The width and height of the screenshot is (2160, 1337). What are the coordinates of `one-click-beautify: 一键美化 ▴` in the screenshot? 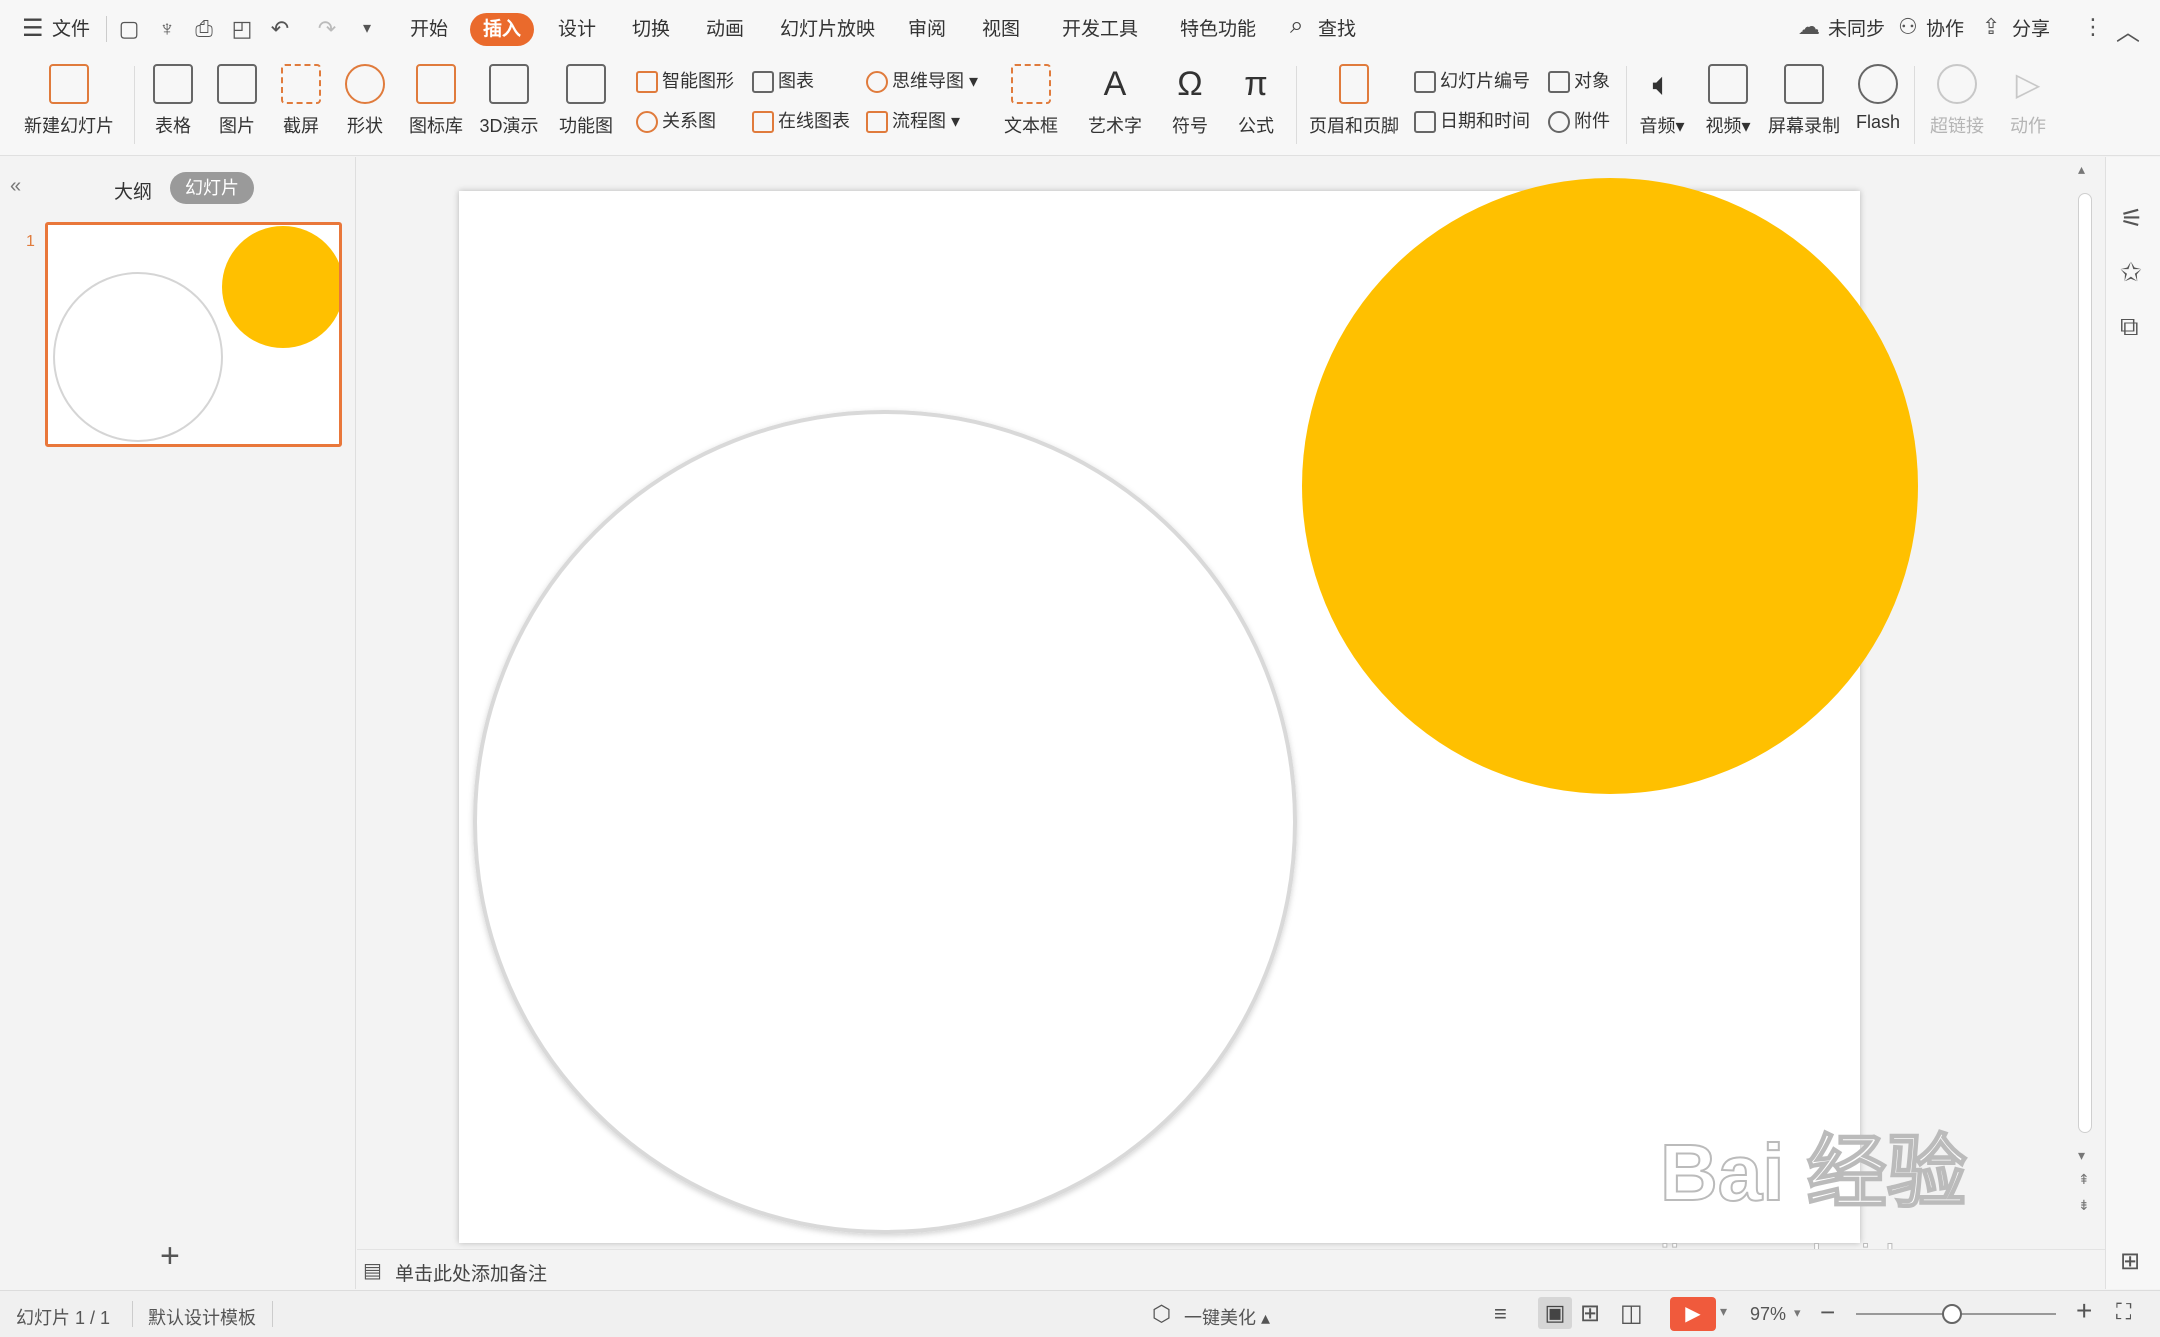 It's located at (1227, 1317).